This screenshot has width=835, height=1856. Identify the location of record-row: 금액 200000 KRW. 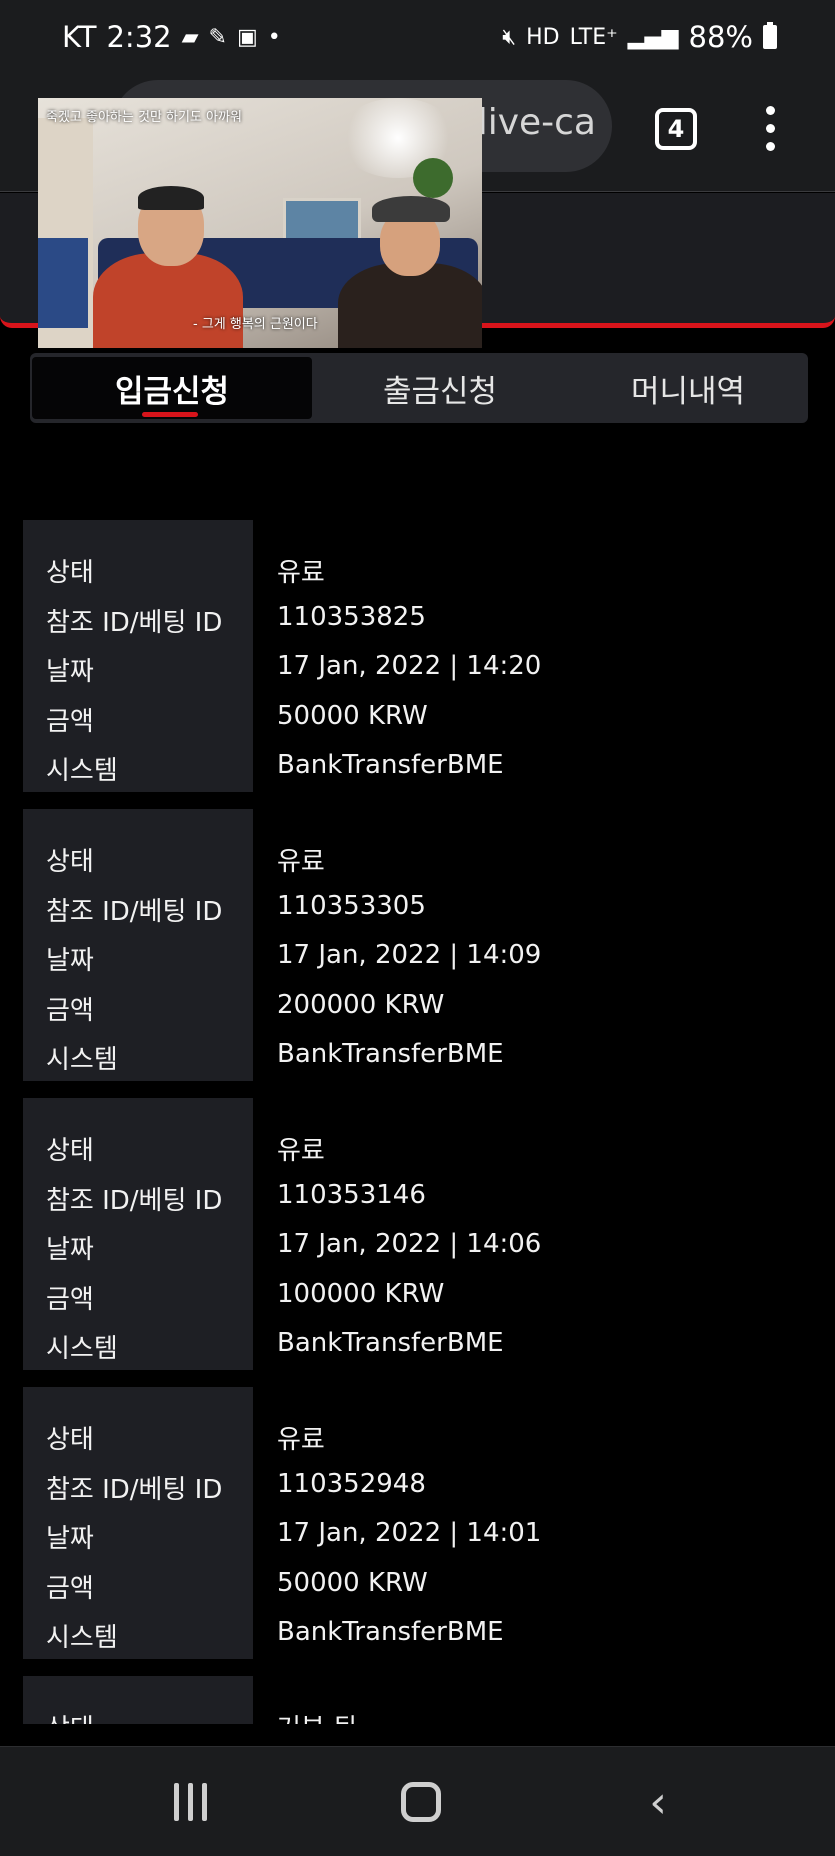
(418, 1006).